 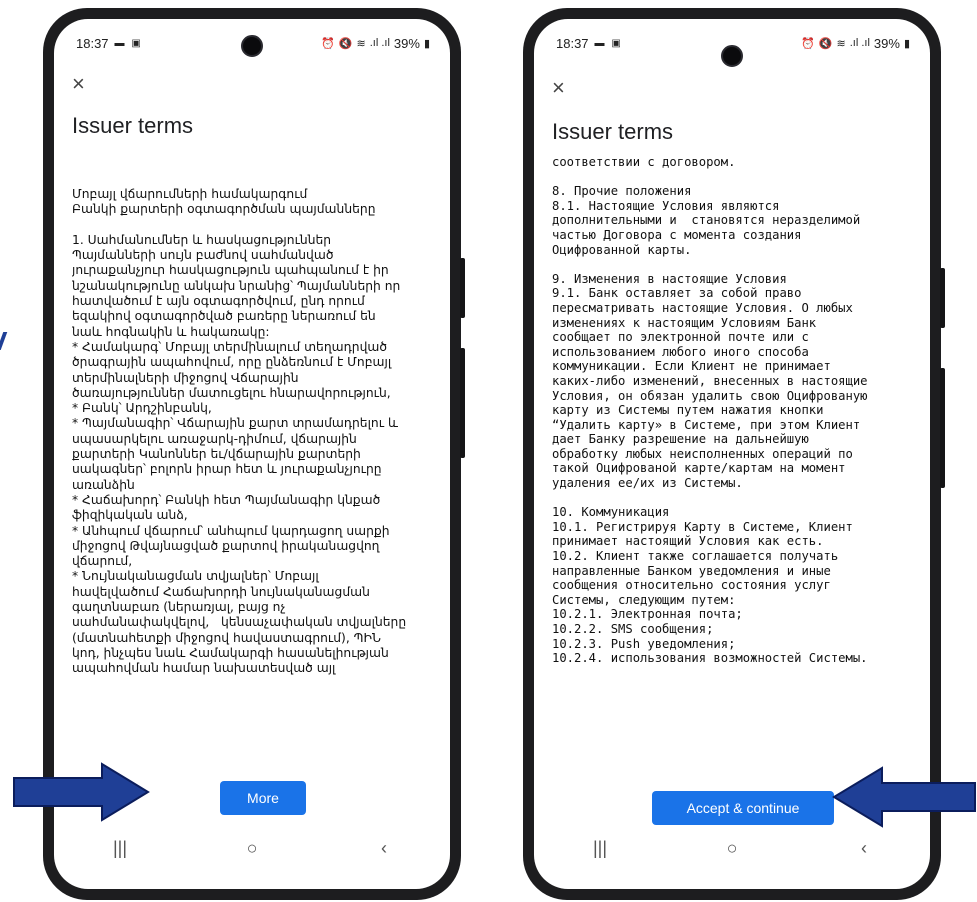 What do you see at coordinates (263, 798) in the screenshot?
I see `more-button: More` at bounding box center [263, 798].